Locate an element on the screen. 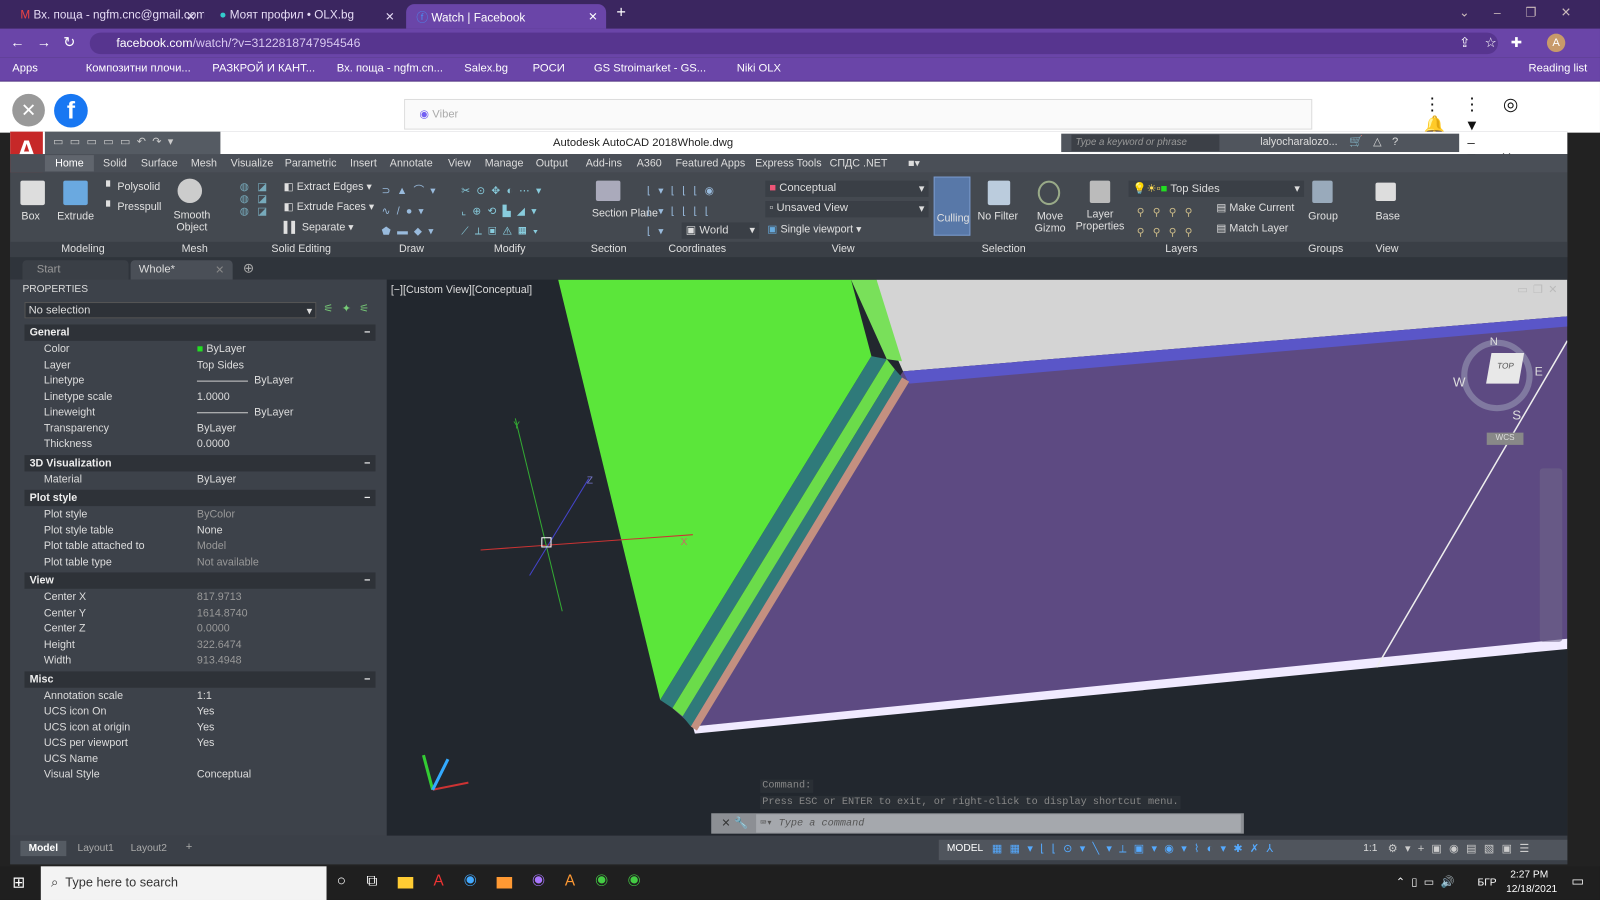 This screenshot has height=900, width=1600. culling-button: Culling is located at coordinates (952, 206).